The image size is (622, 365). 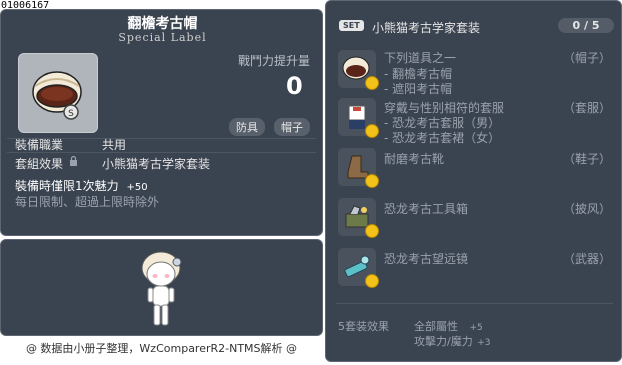 What do you see at coordinates (476, 328) in the screenshot?
I see `set-effect-value: +5` at bounding box center [476, 328].